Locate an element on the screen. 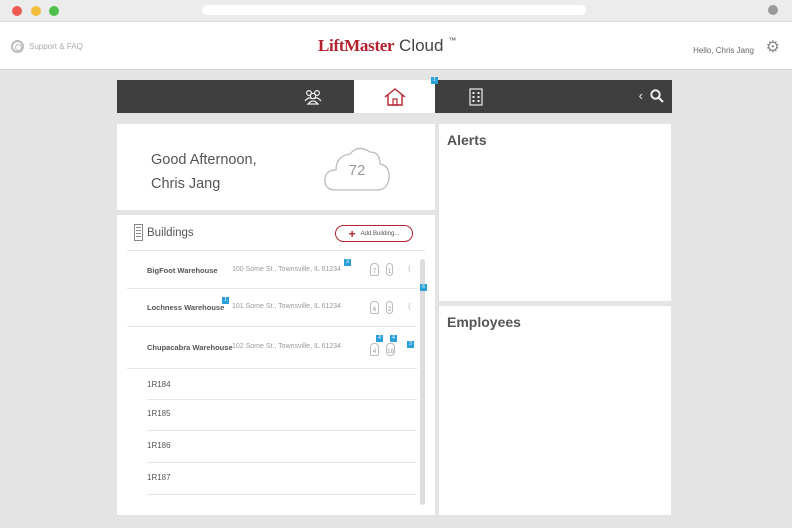 This screenshot has width=792, height=528. plus-icon: + is located at coordinates (352, 233).